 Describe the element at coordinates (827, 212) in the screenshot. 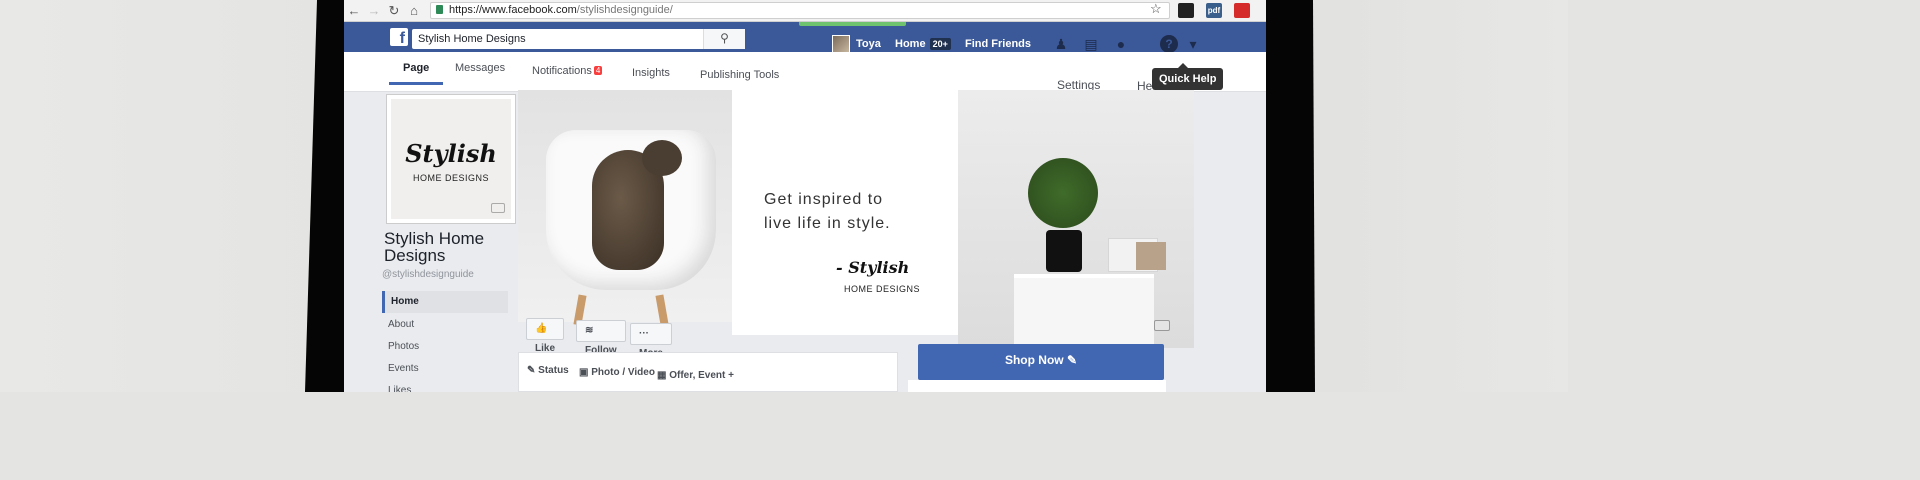

I see `quote-text: Get inspired to live life in style.` at that location.